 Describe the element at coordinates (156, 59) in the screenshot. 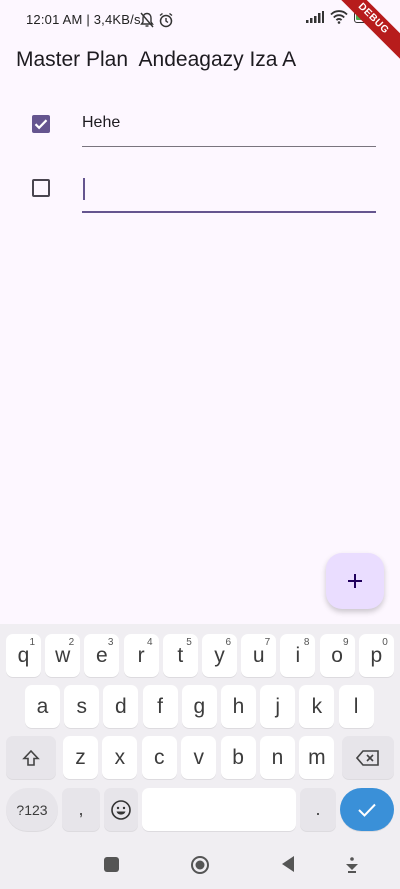

I see `page-title: Master Plan Andeagazy Iza A` at that location.